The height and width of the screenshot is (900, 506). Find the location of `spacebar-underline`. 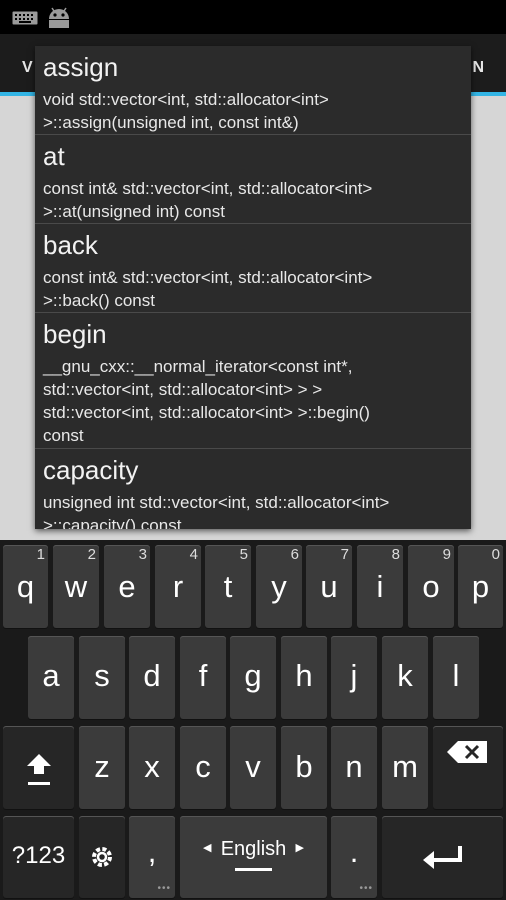

spacebar-underline is located at coordinates (253, 869).